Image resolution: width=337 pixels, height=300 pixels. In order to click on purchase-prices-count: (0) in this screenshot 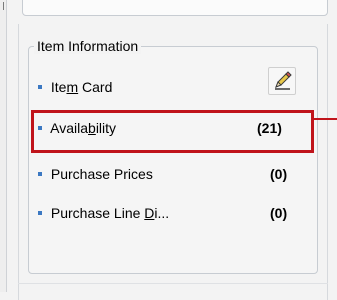, I will do `click(278, 174)`.